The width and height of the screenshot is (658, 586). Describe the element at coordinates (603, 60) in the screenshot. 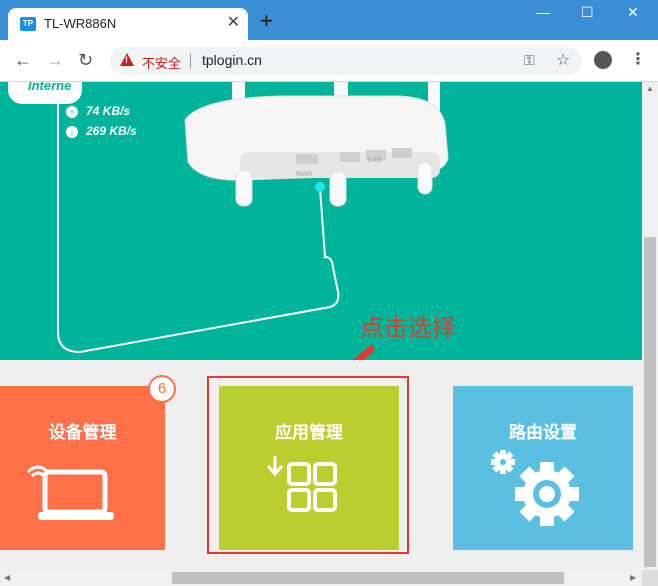

I see `account-icon` at that location.